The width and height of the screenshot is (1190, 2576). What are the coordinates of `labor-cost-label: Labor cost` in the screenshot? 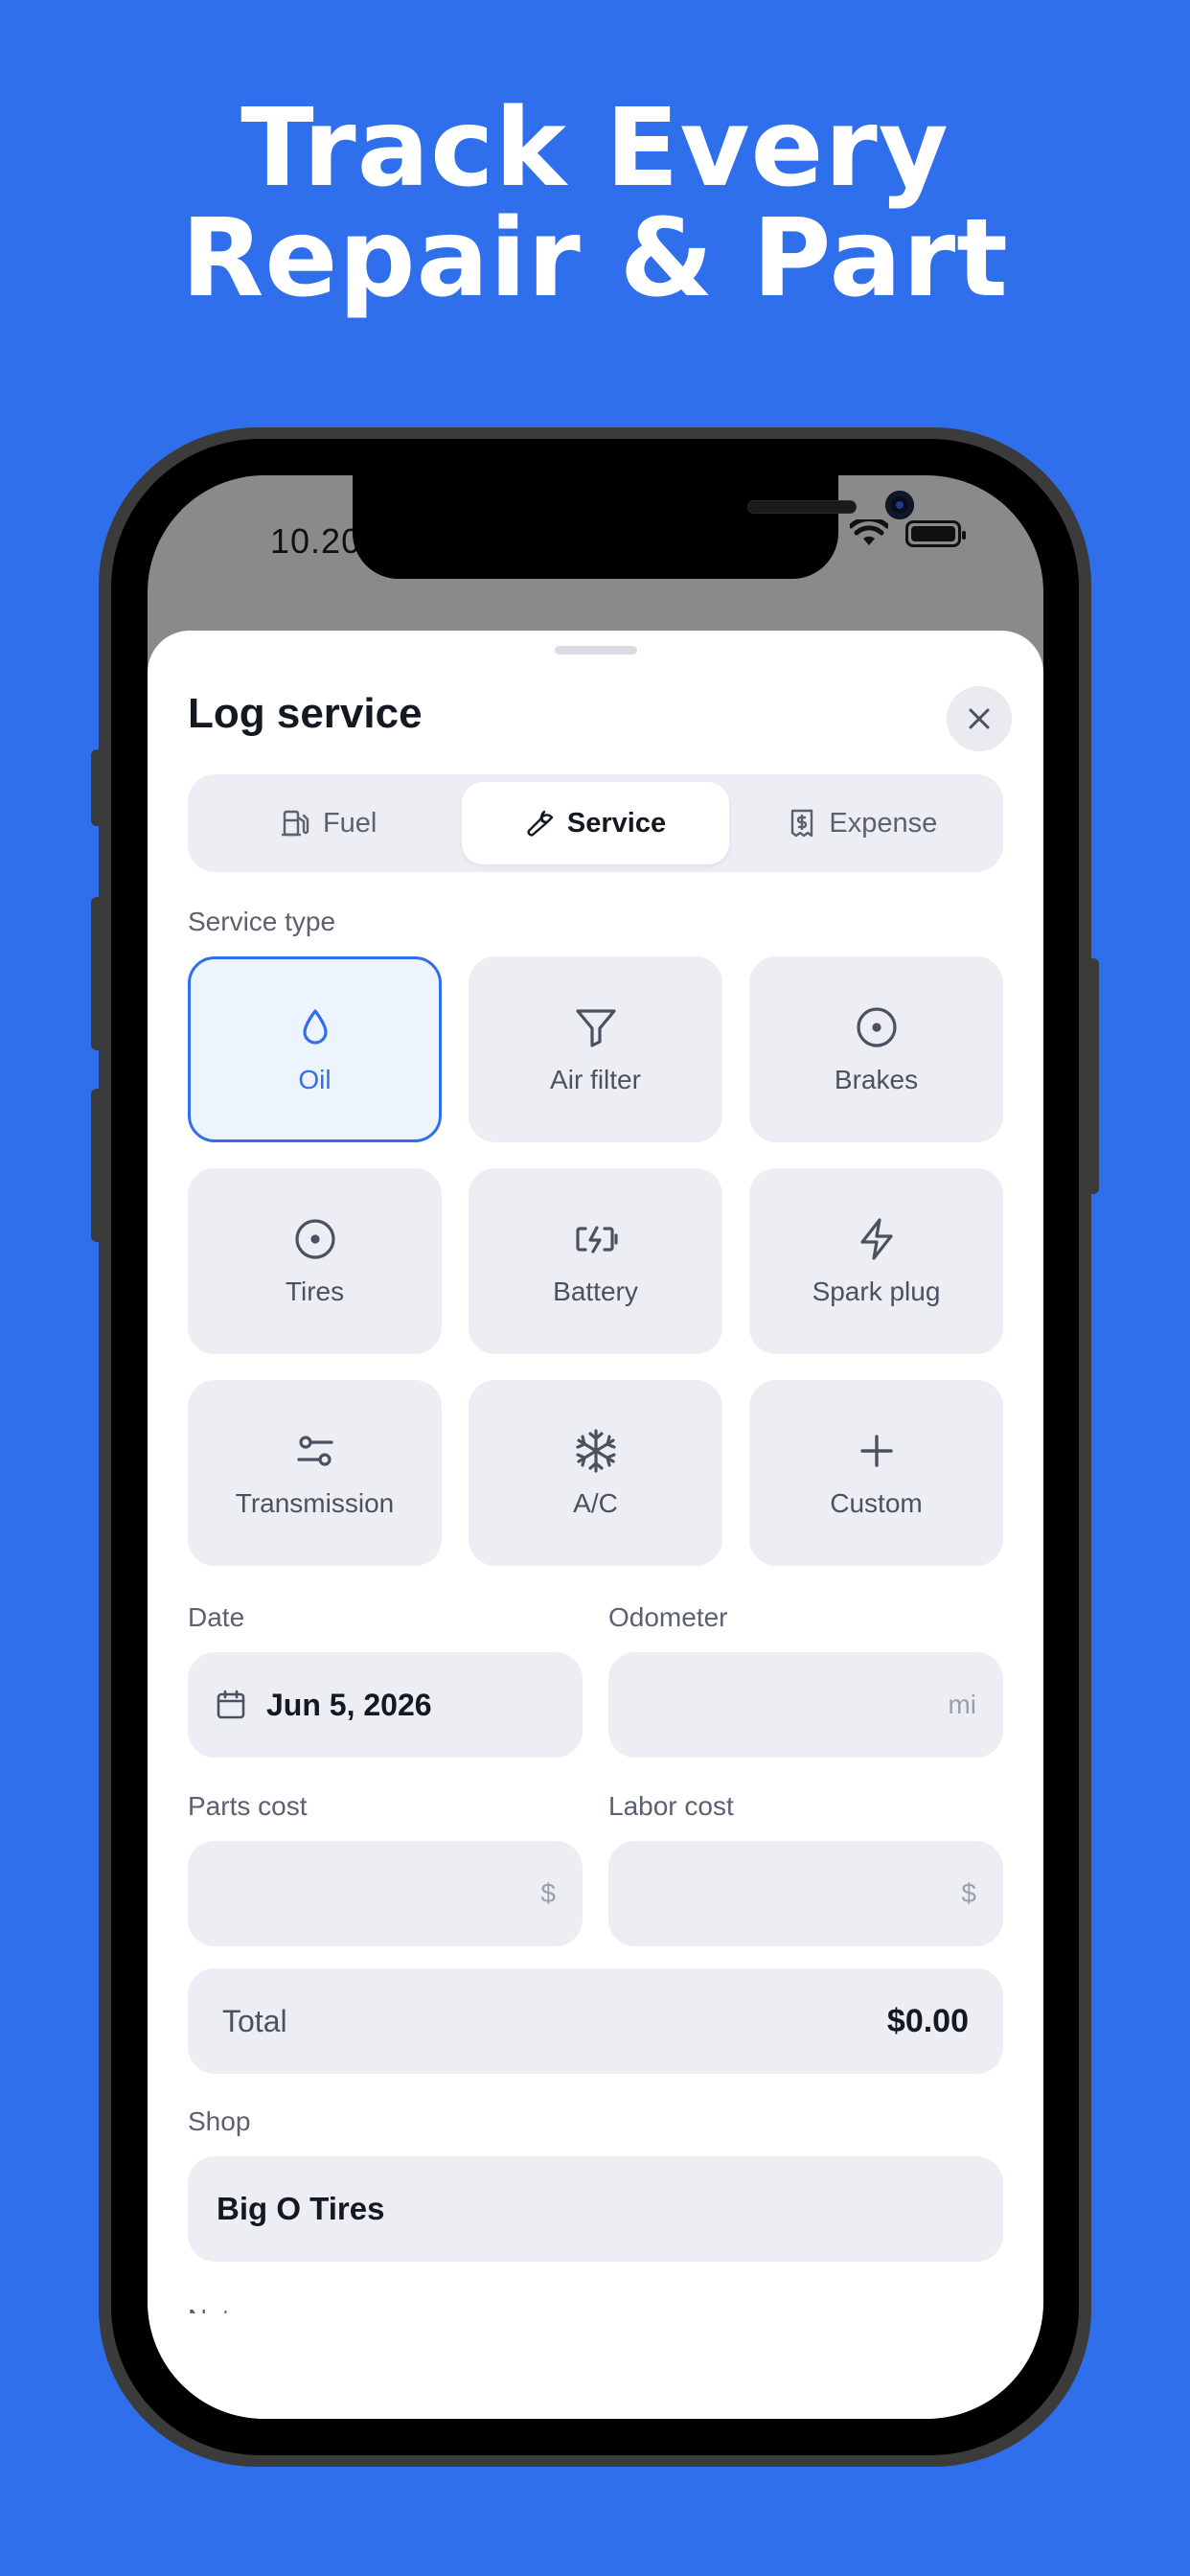 It's located at (671, 1806).